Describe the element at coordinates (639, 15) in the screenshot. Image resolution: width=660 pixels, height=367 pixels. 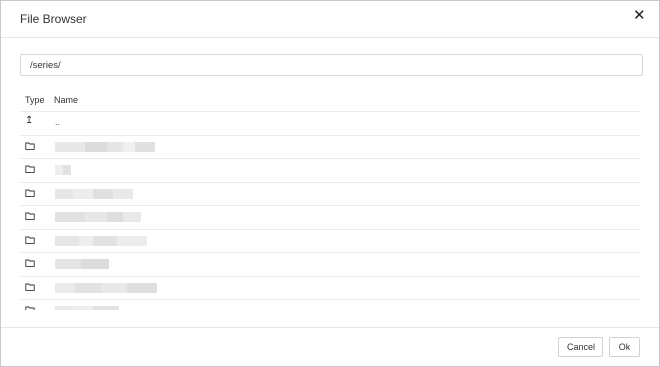
I see `close-icon: ✕` at that location.